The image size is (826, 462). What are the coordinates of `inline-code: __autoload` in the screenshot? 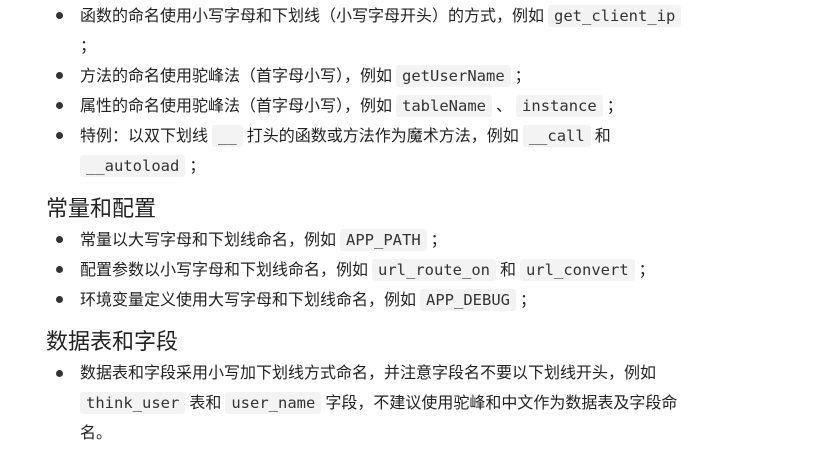 It's located at (133, 166).